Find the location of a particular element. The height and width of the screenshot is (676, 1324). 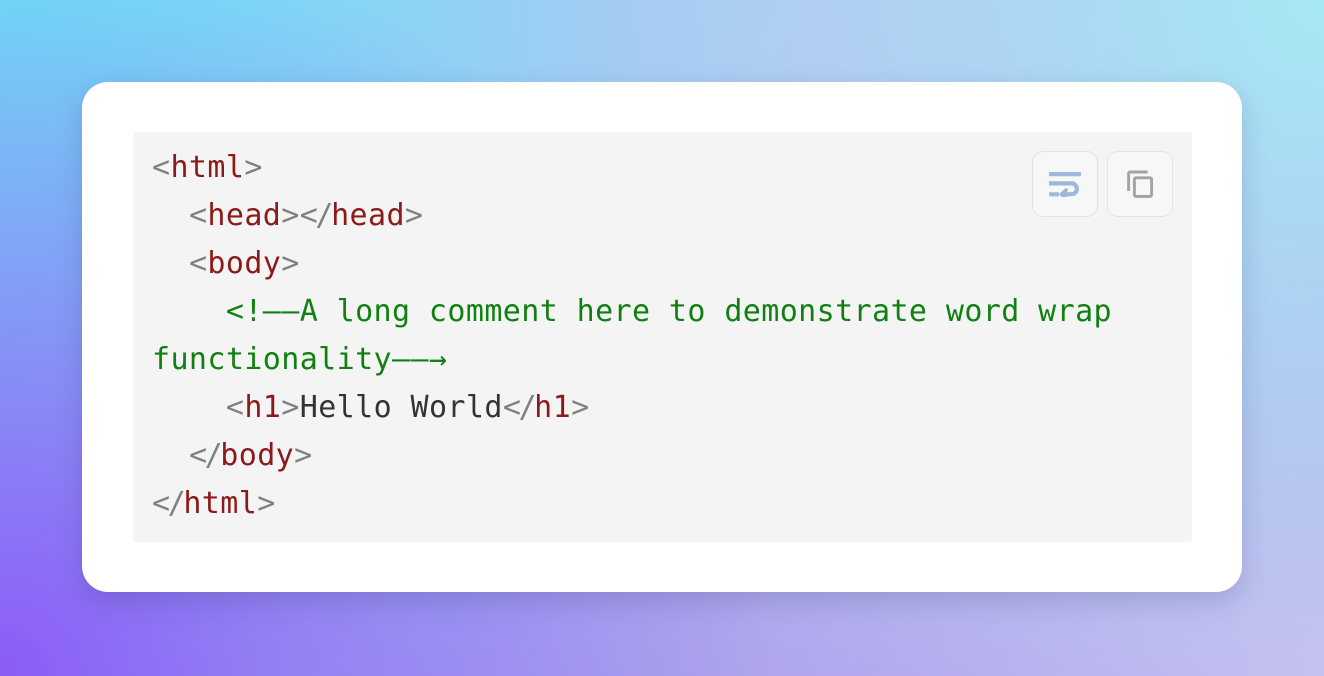

code-line: </body> is located at coordinates (663, 456).